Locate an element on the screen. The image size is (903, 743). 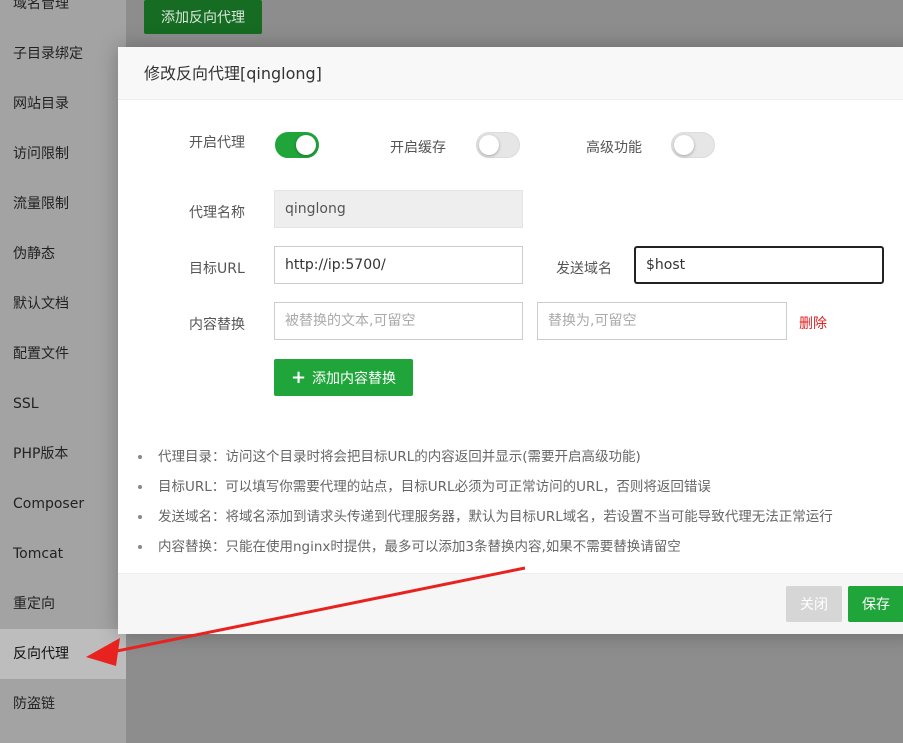
target-url-input: http://ip:5700/ is located at coordinates (398, 265).